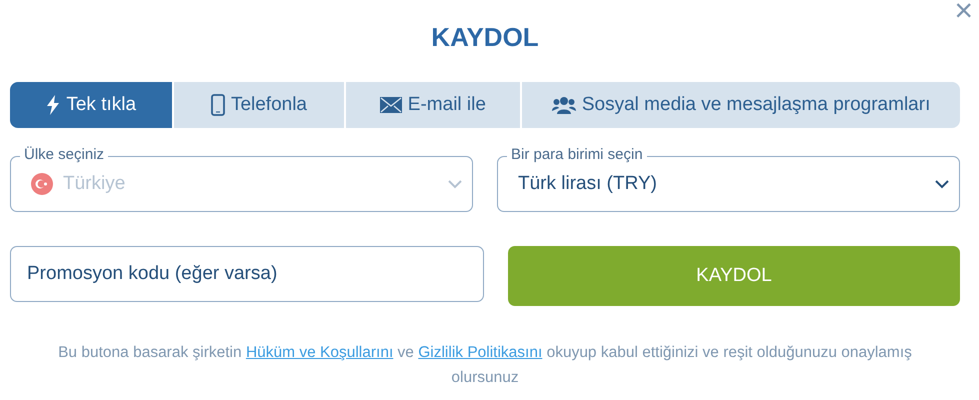  Describe the element at coordinates (741, 105) in the screenshot. I see `tab: Sosyal media ve mesajlaşma programları` at that location.